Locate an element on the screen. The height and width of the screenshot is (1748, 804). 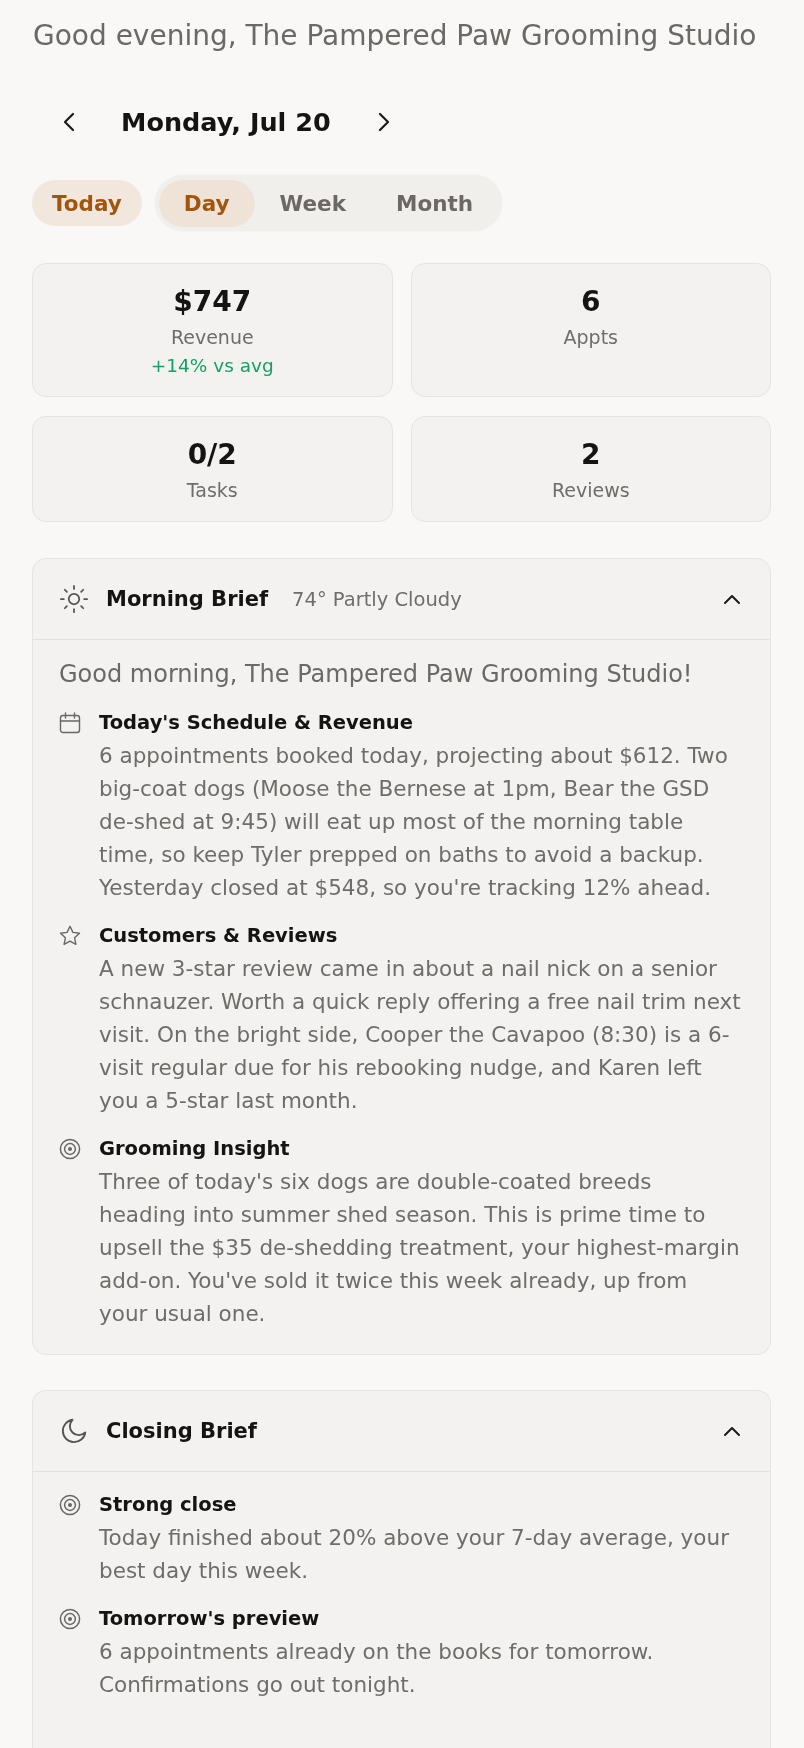
stat-value: 0/2 is located at coordinates (212, 455).